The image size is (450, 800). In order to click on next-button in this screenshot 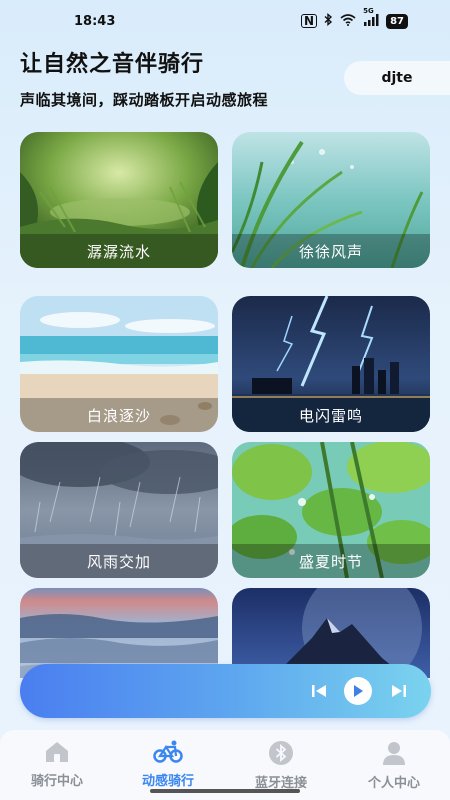, I will do `click(399, 691)`.